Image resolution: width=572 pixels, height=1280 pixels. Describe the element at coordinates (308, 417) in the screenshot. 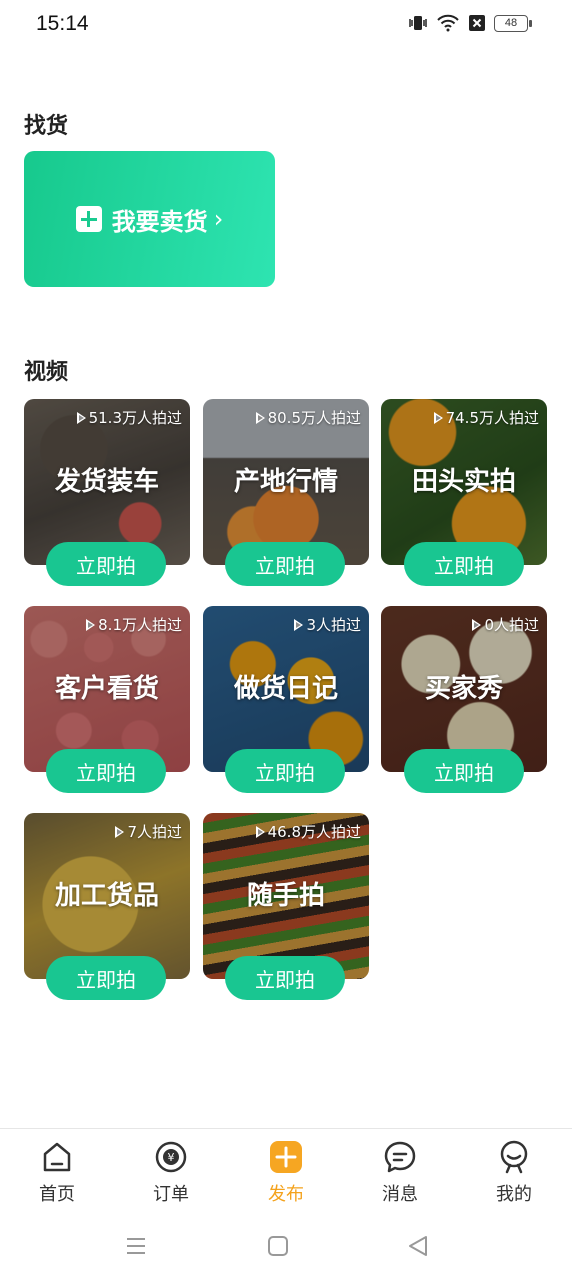

I see `shot-count: 80.5万人拍过` at that location.